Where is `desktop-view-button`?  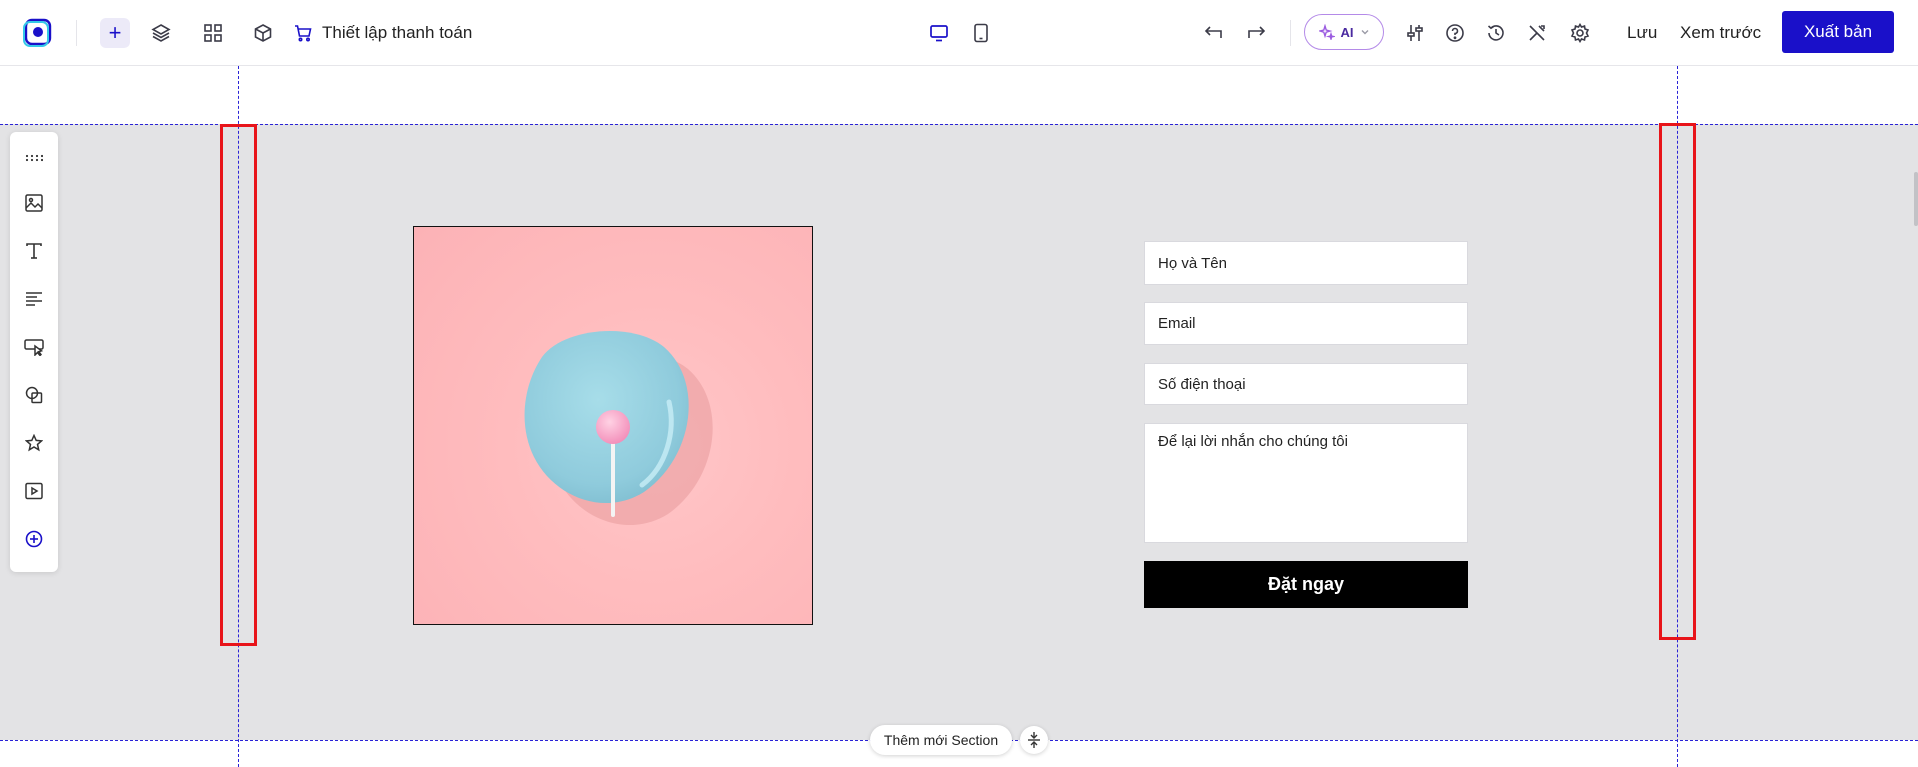
desktop-view-button is located at coordinates (939, 33).